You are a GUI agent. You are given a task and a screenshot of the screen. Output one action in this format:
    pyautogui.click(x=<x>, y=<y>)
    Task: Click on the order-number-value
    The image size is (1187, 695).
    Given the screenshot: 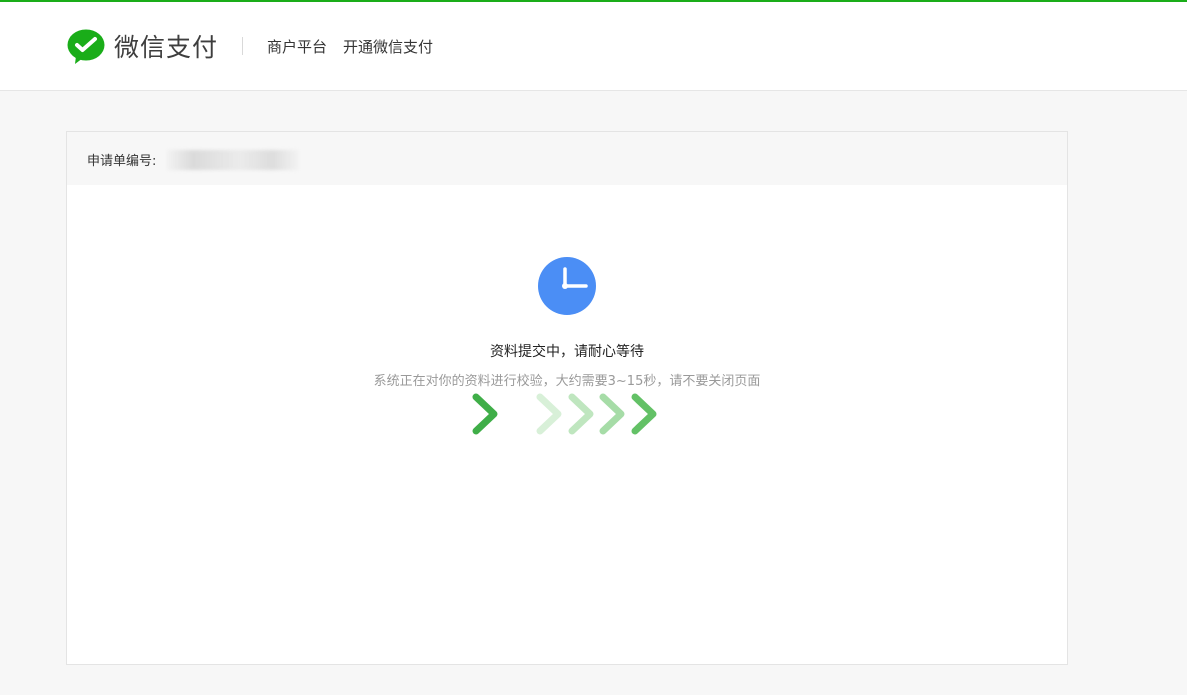 What is the action you would take?
    pyautogui.click(x=233, y=160)
    